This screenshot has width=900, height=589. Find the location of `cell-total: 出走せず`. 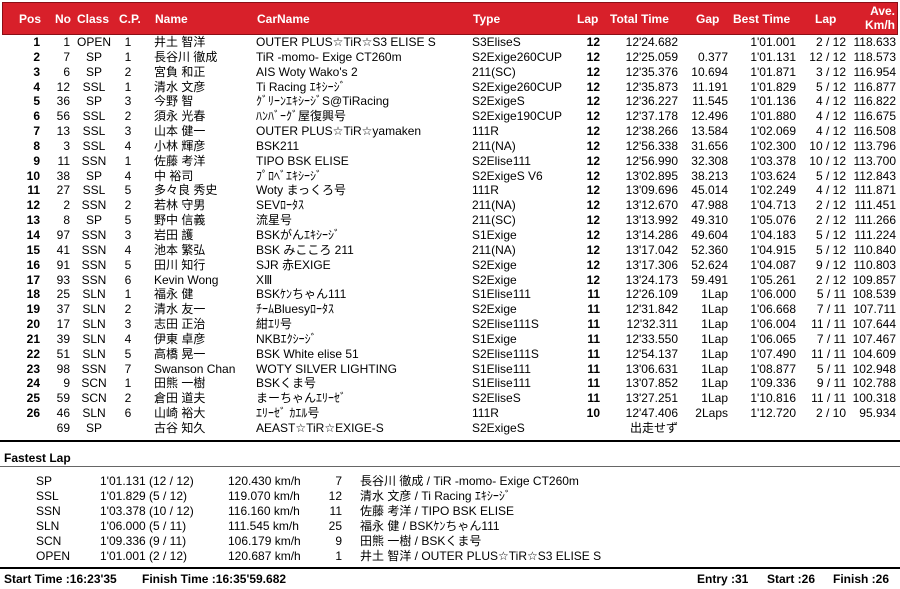

cell-total: 出走せず is located at coordinates (653, 427).